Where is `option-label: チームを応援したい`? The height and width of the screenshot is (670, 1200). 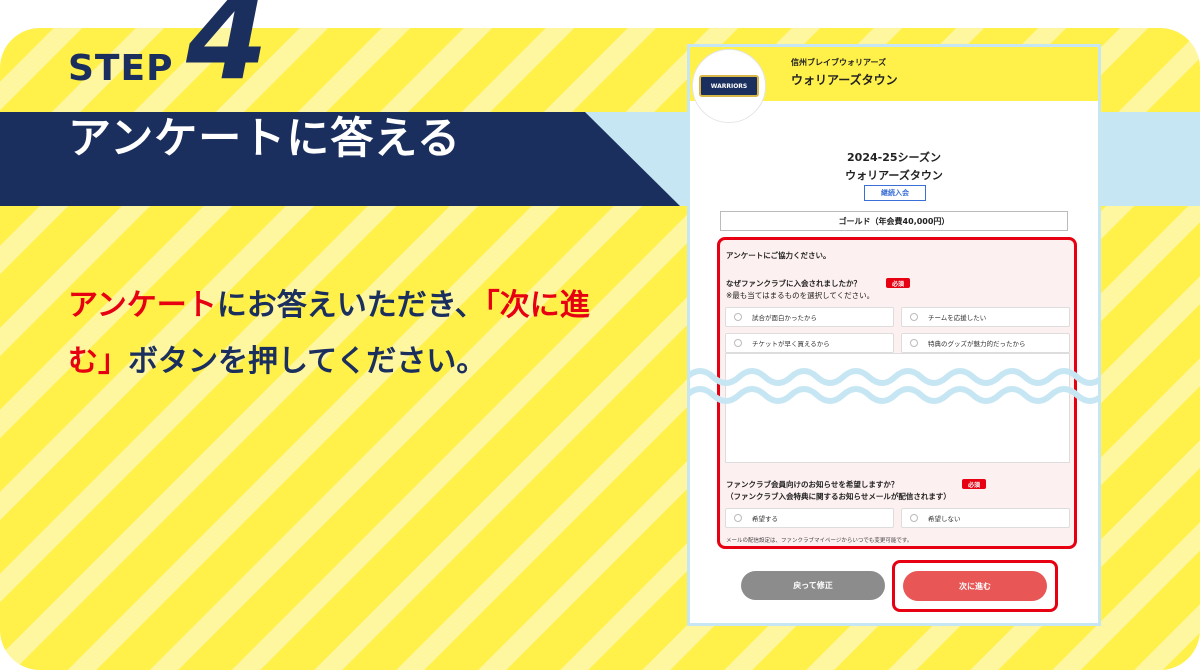 option-label: チームを応援したい is located at coordinates (957, 318).